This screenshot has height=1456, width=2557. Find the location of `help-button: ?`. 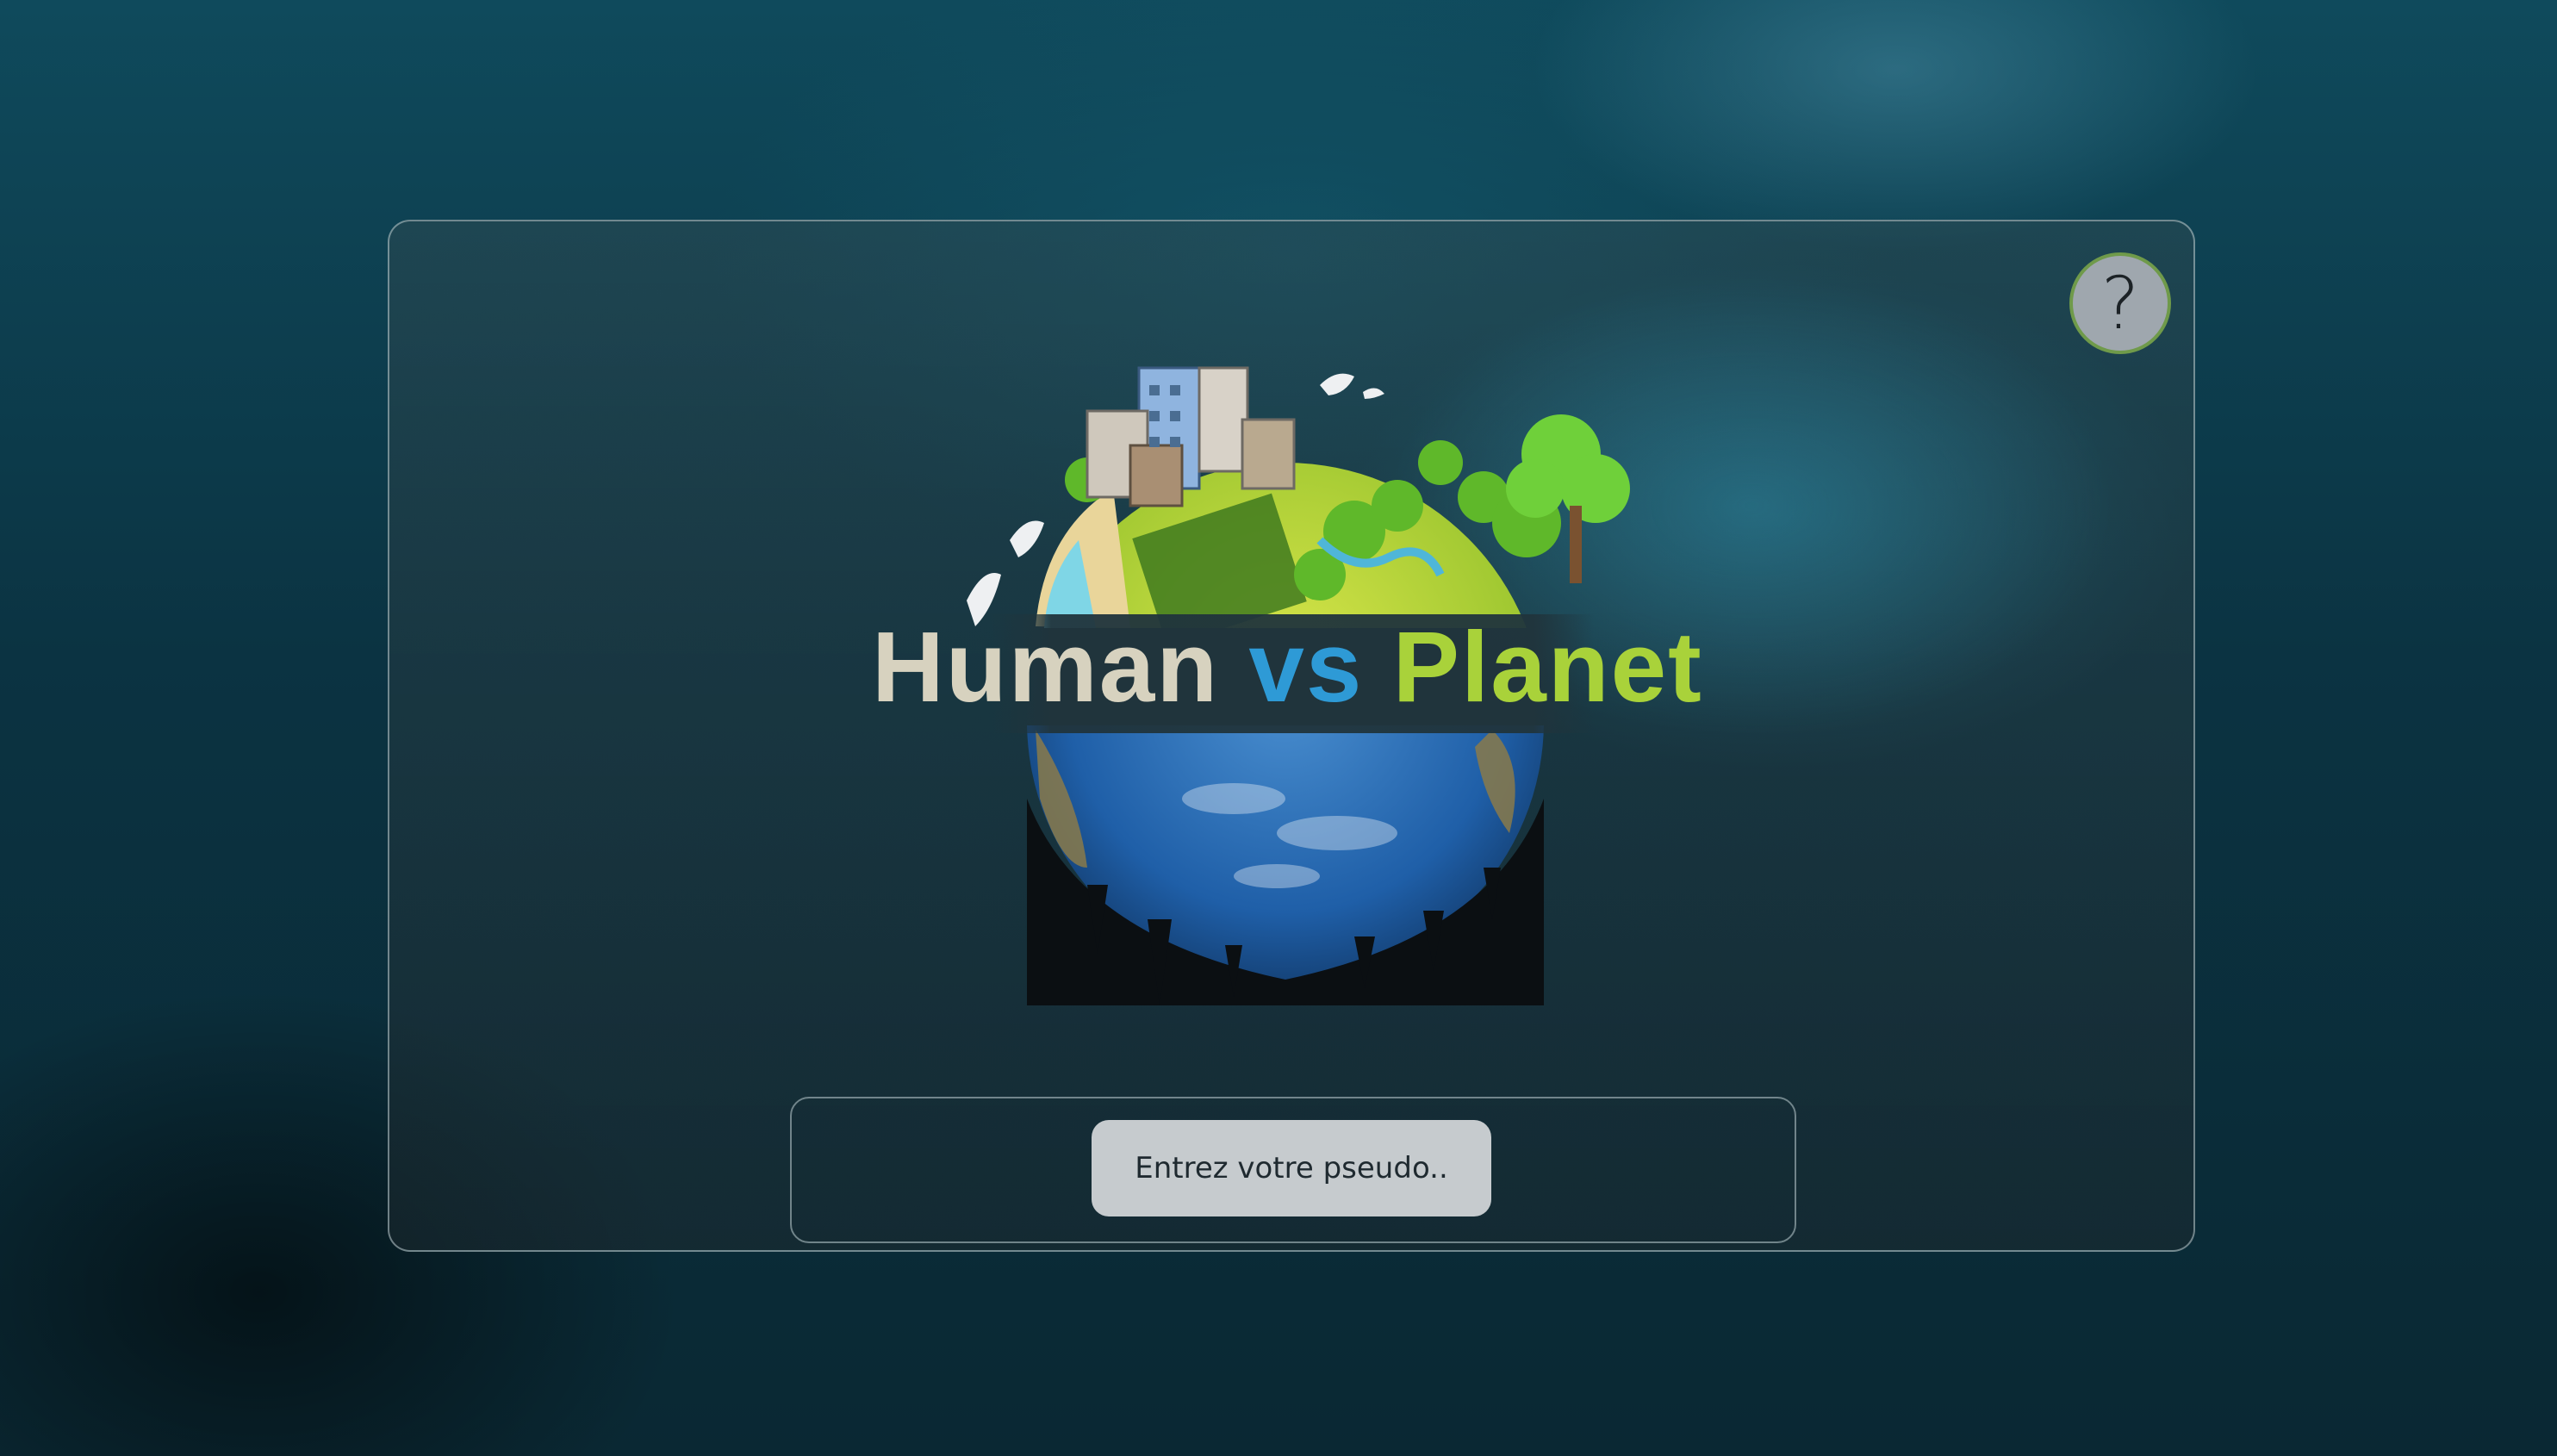

help-button: ? is located at coordinates (2120, 303).